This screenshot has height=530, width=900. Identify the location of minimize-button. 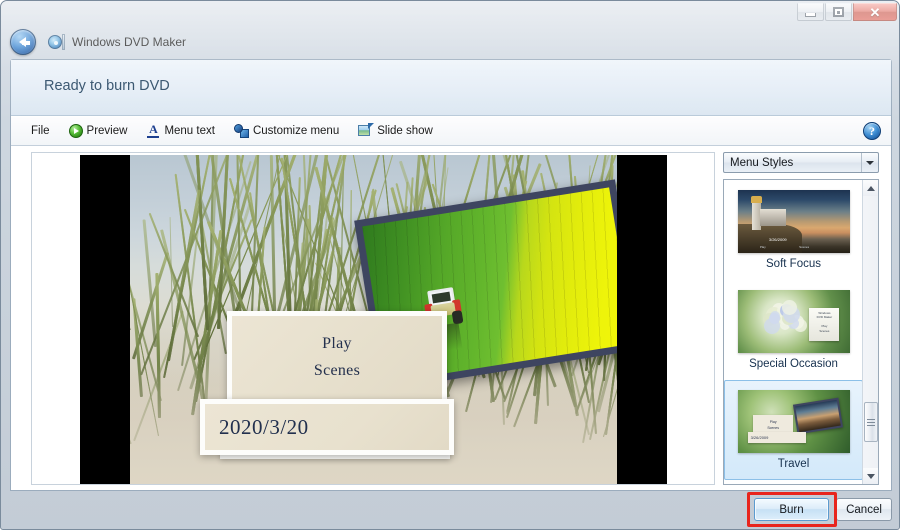
(810, 12).